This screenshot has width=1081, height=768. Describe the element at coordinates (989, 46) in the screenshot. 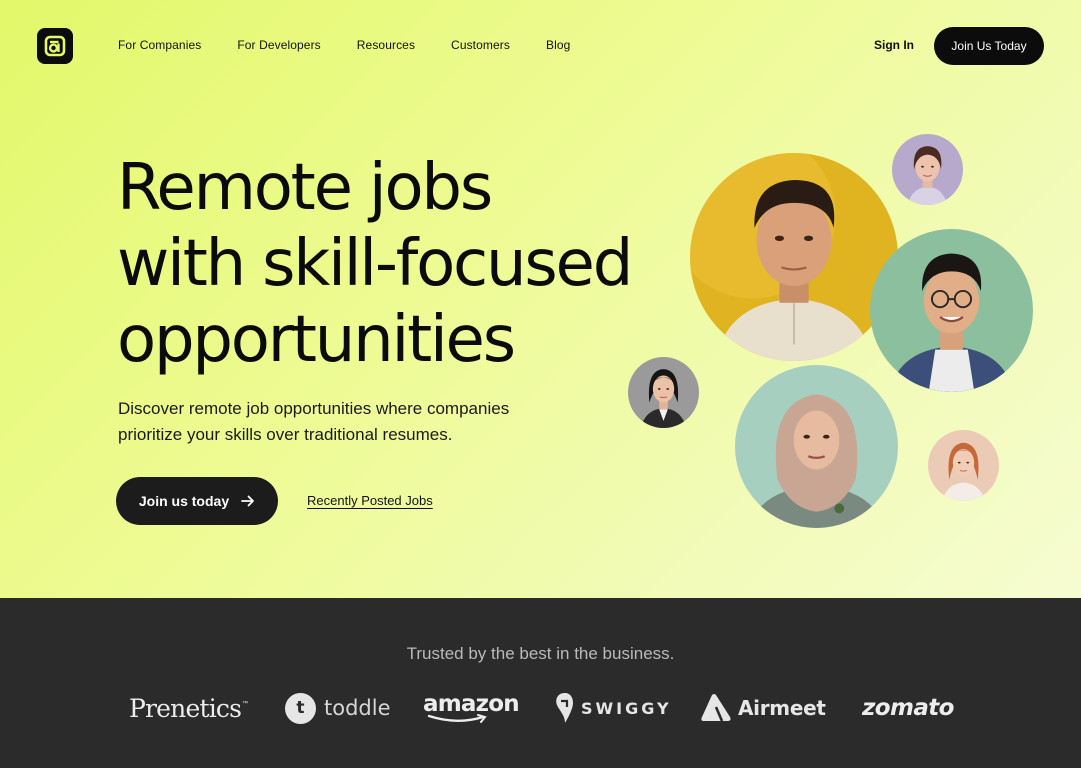

I see `join-us-today-button: Join Us Today` at that location.